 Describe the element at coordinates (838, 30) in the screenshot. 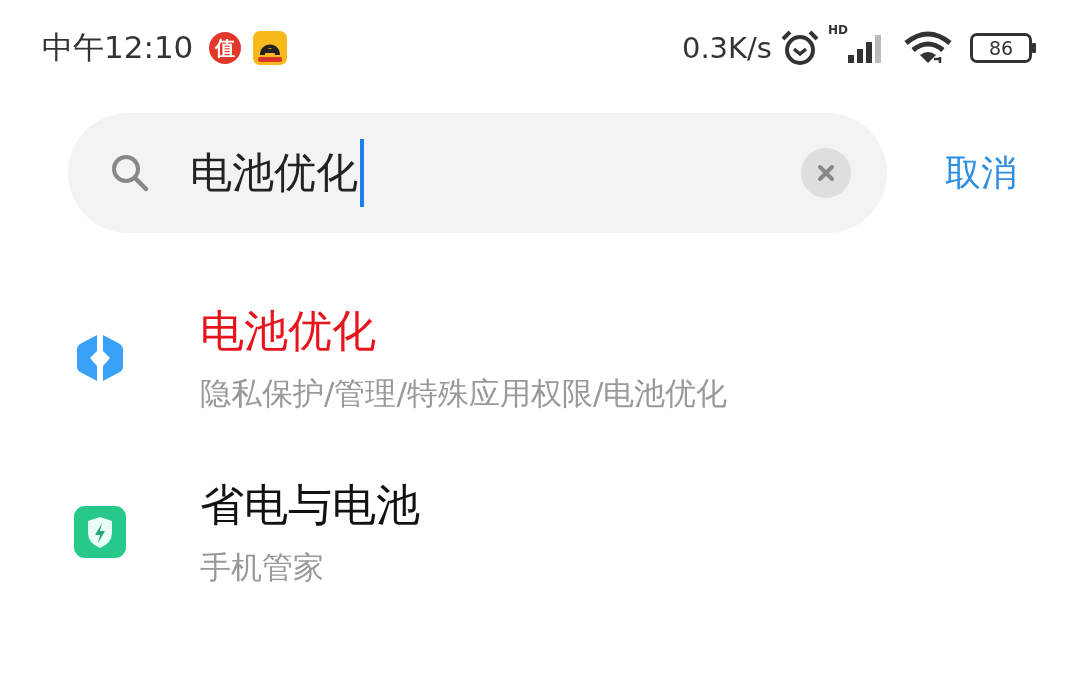

I see `hd-label: HD` at that location.